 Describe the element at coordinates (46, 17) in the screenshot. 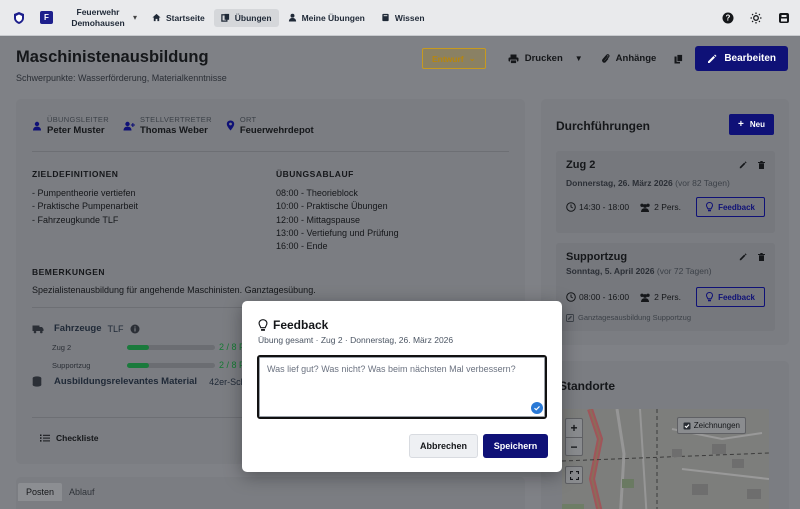

I see `org-badge: F` at that location.